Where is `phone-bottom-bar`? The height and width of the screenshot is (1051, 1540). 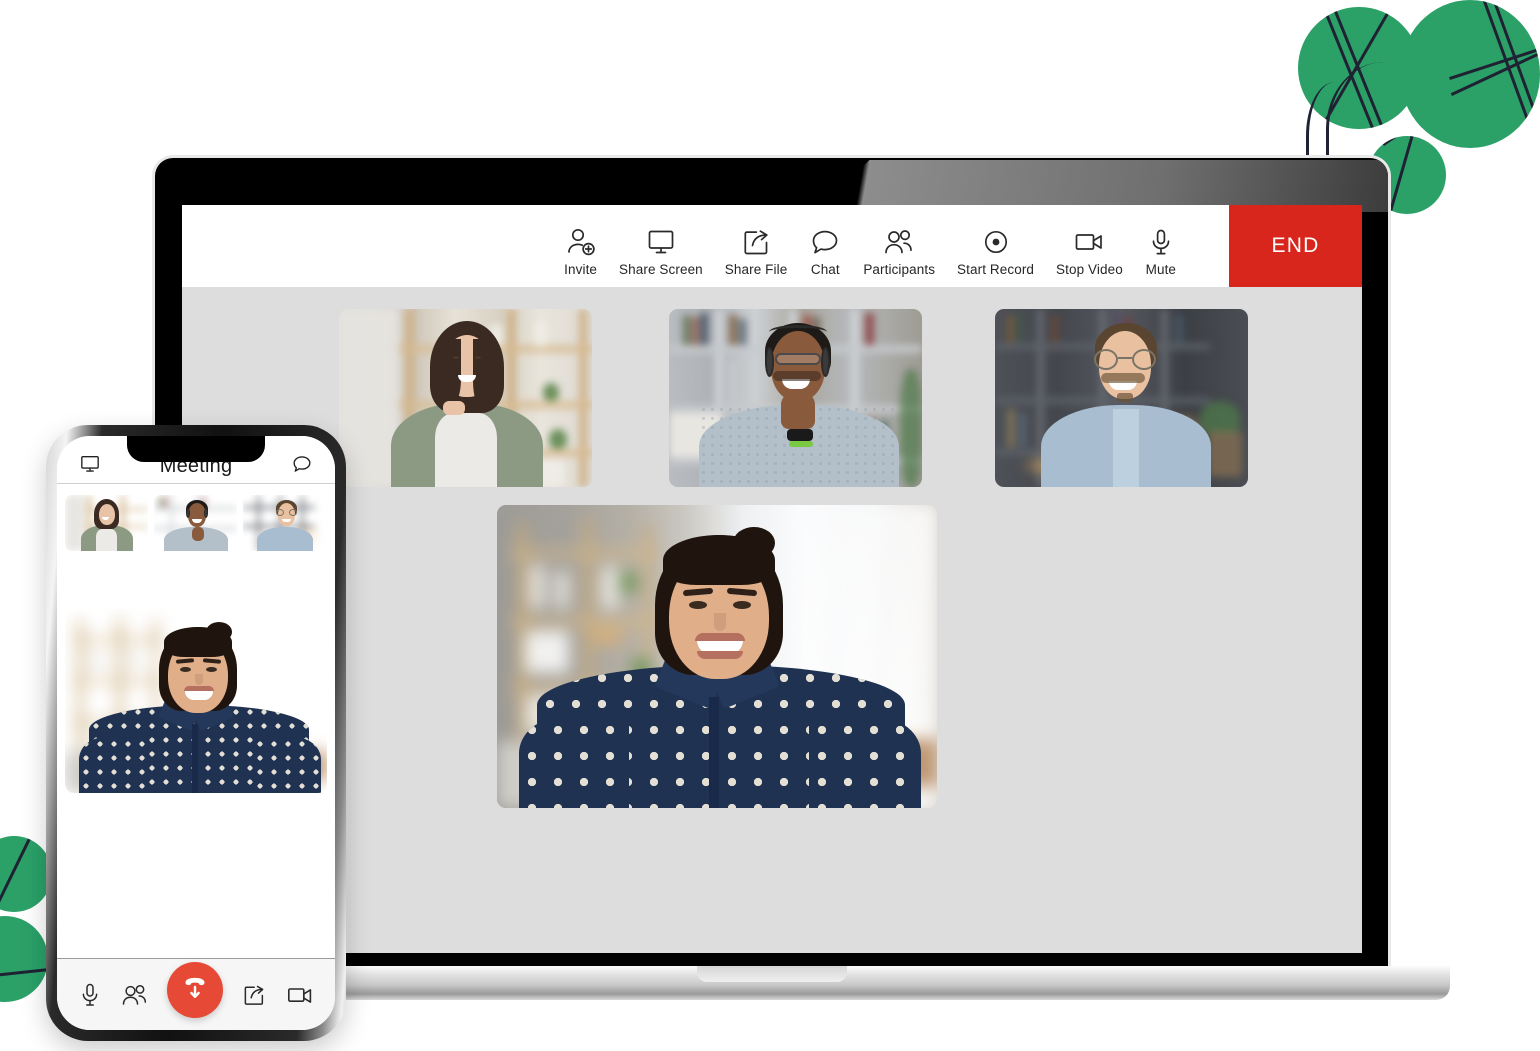 phone-bottom-bar is located at coordinates (196, 994).